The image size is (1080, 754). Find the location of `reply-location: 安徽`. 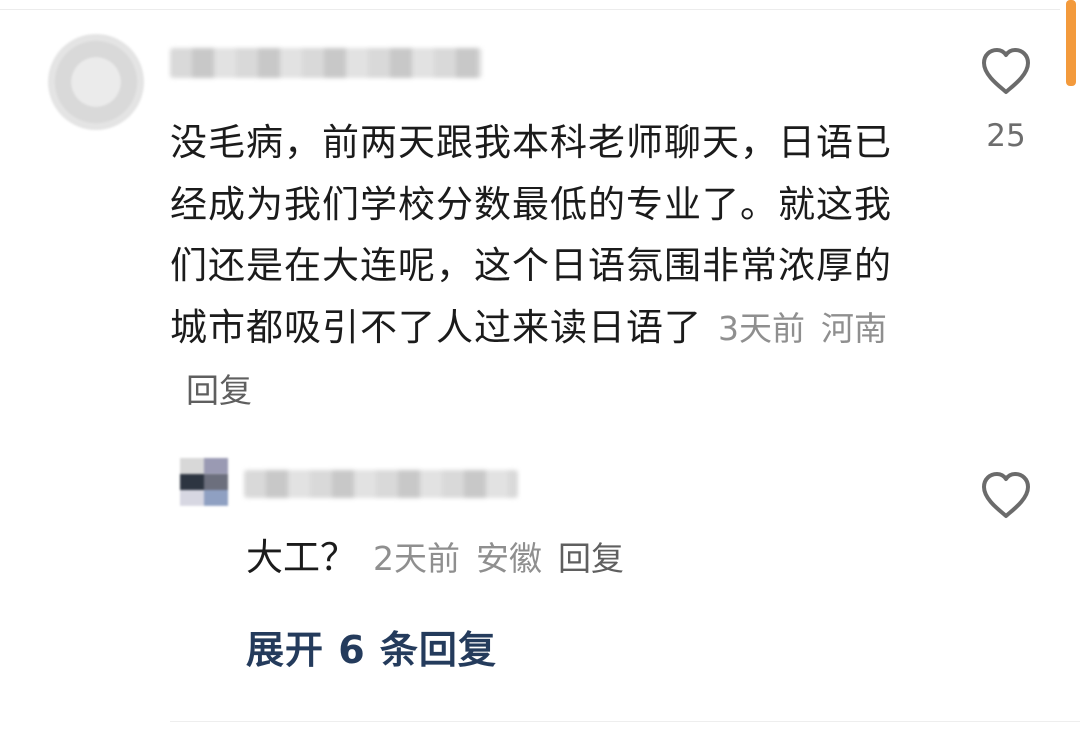

reply-location: 安徽 is located at coordinates (509, 558).